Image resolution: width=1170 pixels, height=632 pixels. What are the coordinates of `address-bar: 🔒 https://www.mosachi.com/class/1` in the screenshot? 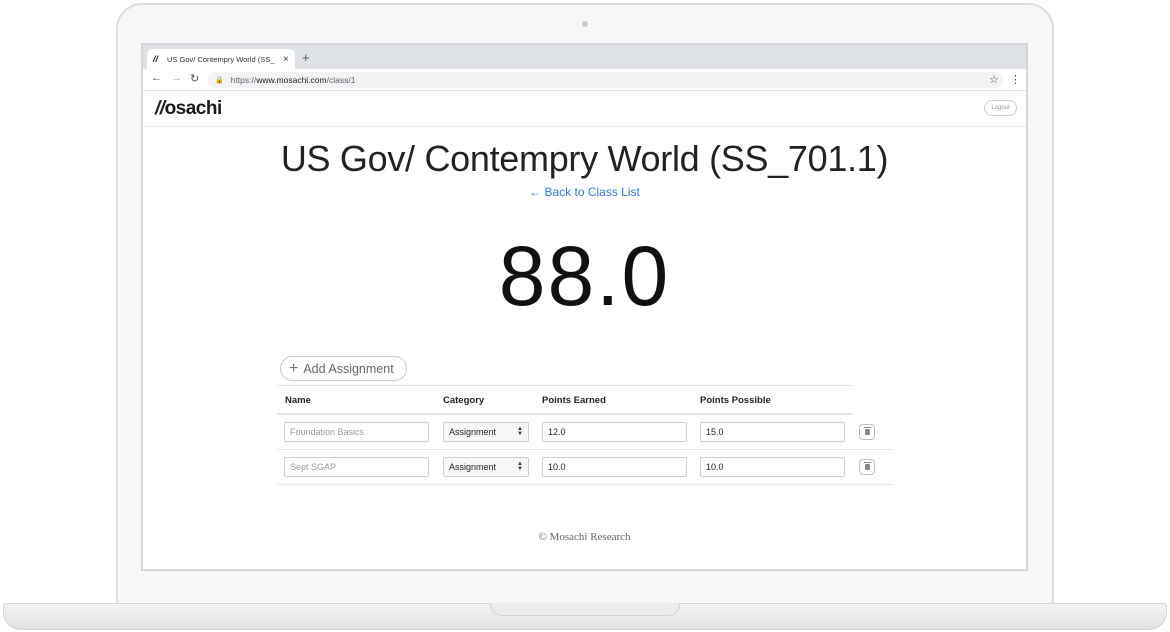 It's located at (605, 80).